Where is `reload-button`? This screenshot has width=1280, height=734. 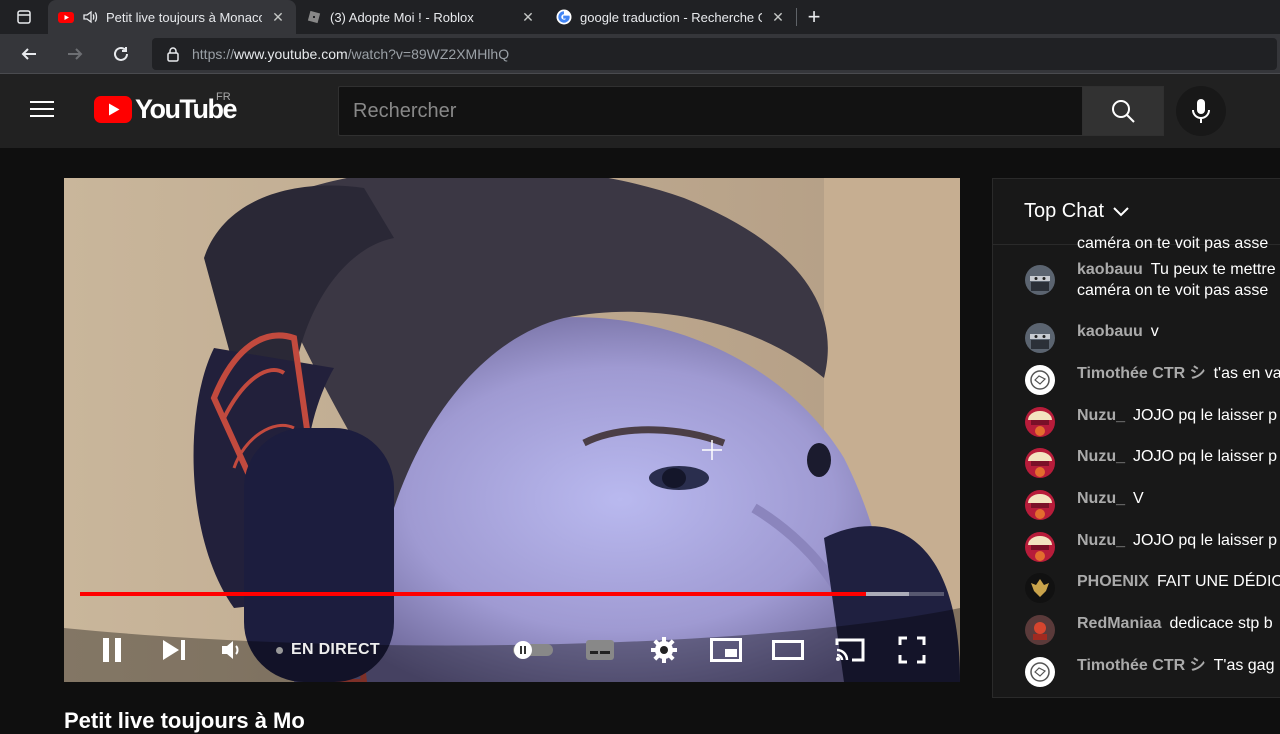 reload-button is located at coordinates (121, 54).